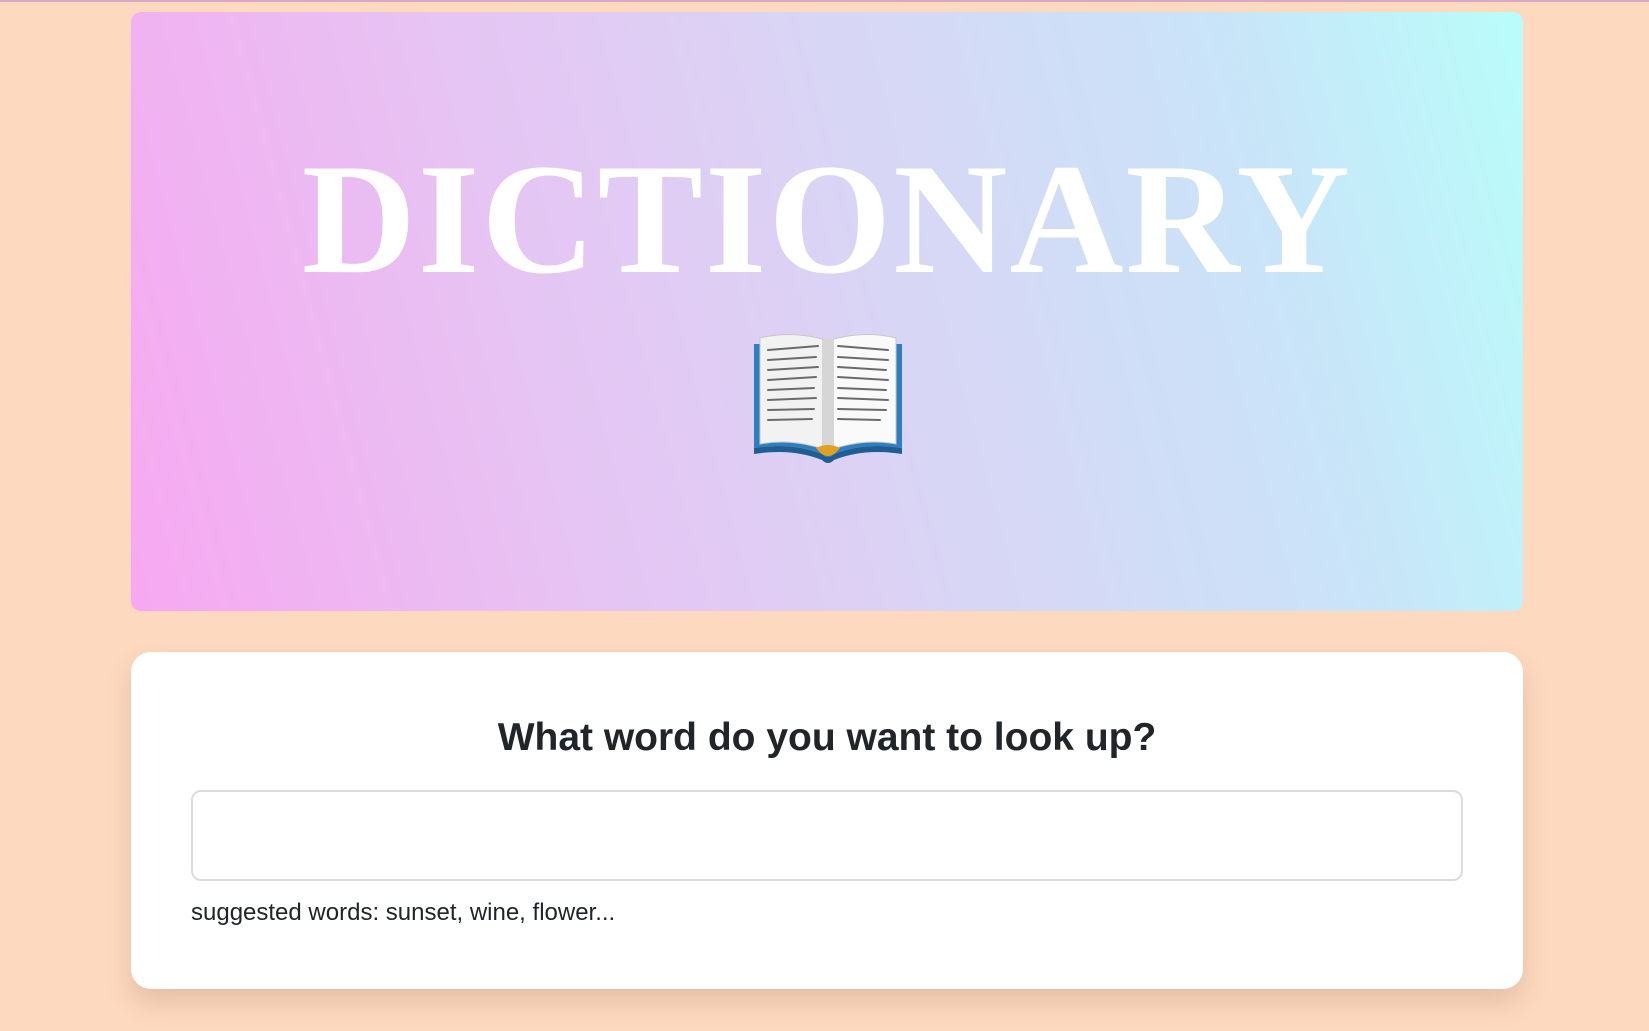 This screenshot has width=1649, height=1031. Describe the element at coordinates (827, 737) in the screenshot. I see `search-heading: What word do you want to look up?` at that location.